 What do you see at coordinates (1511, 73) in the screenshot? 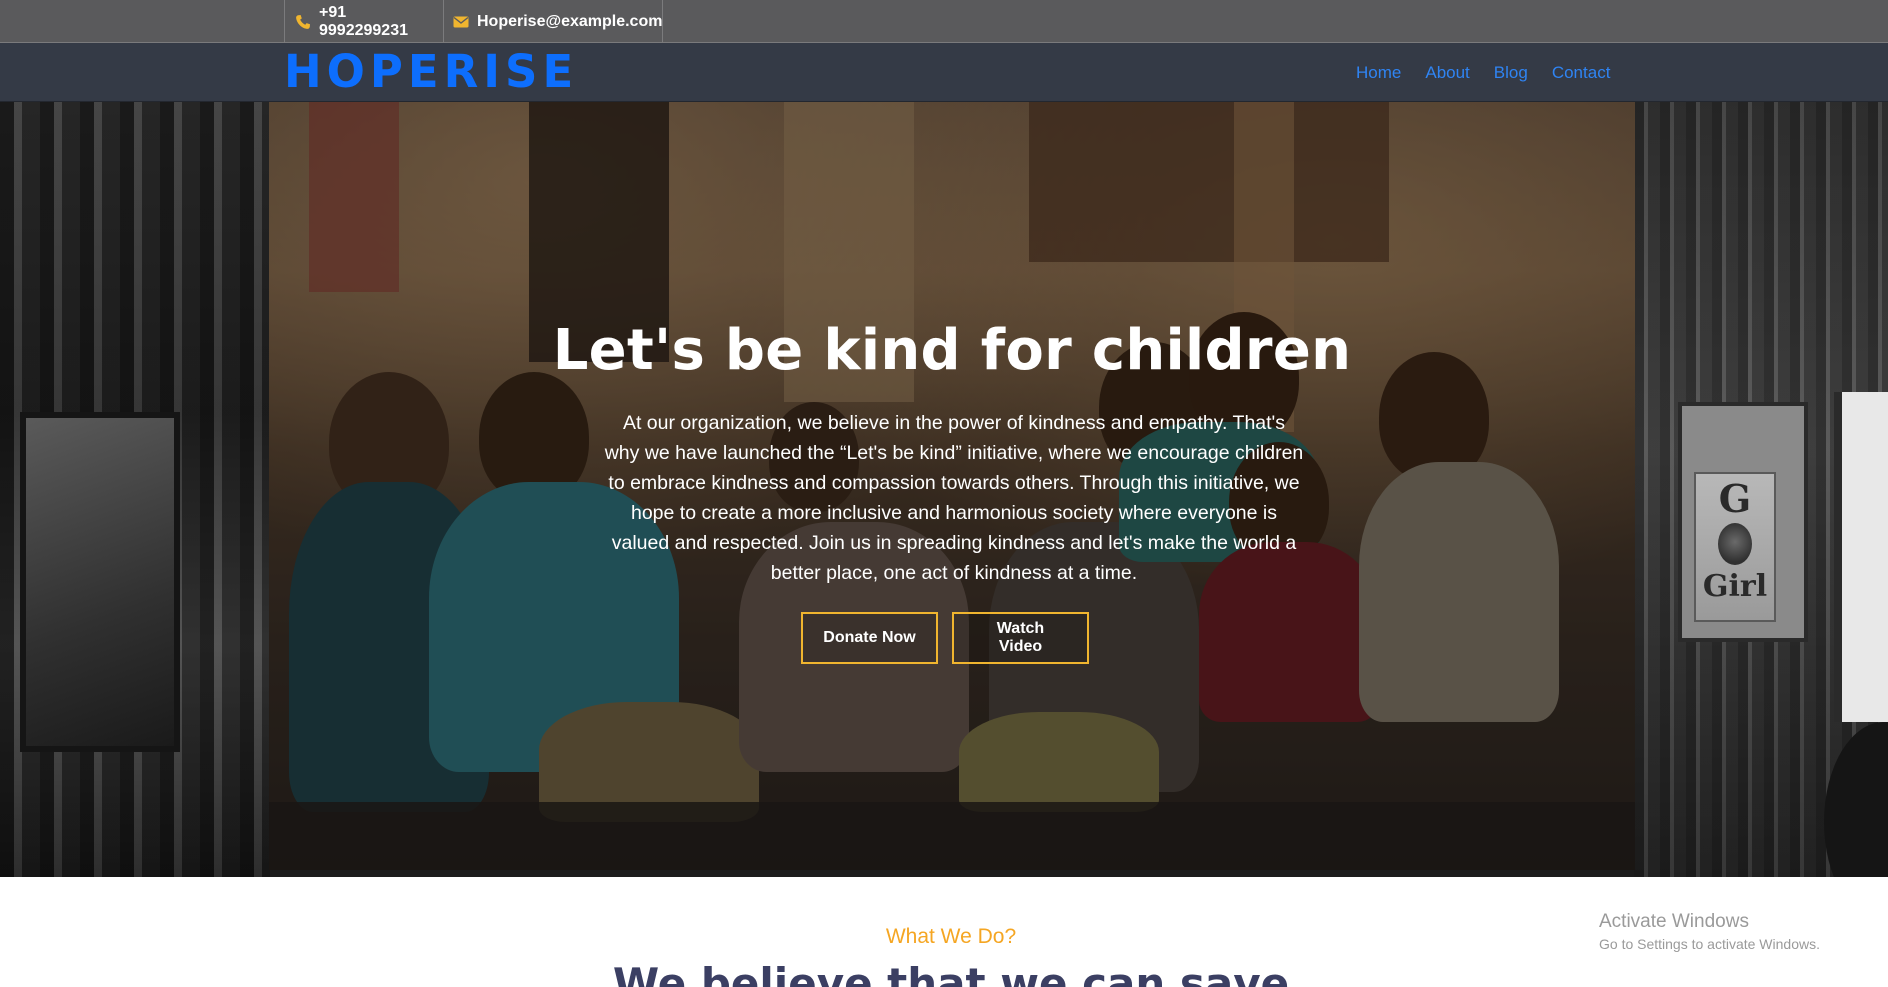
I see `nav-link-blog: Blog` at bounding box center [1511, 73].